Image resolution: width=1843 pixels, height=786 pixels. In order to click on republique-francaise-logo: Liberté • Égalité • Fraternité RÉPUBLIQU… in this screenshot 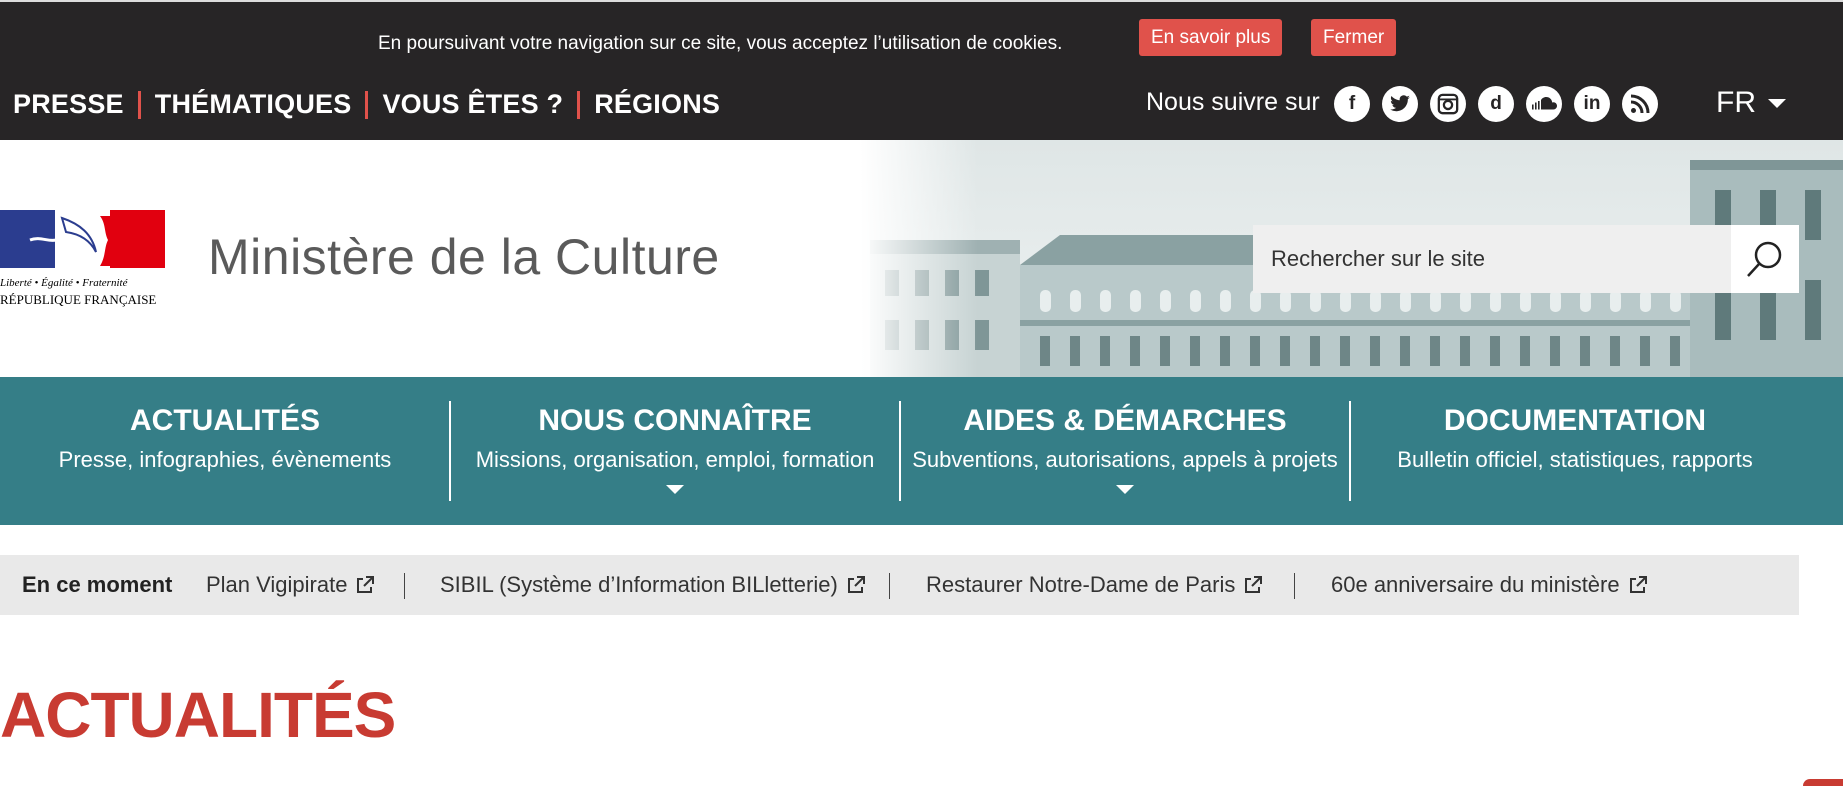, I will do `click(82, 258)`.